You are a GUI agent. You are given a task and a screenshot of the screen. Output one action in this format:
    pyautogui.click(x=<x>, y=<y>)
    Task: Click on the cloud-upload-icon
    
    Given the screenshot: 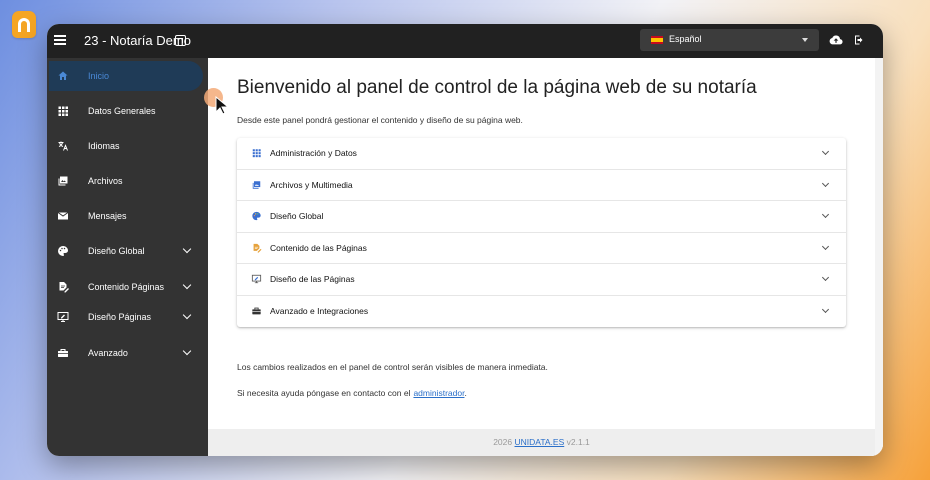 What is the action you would take?
    pyautogui.click(x=836, y=40)
    